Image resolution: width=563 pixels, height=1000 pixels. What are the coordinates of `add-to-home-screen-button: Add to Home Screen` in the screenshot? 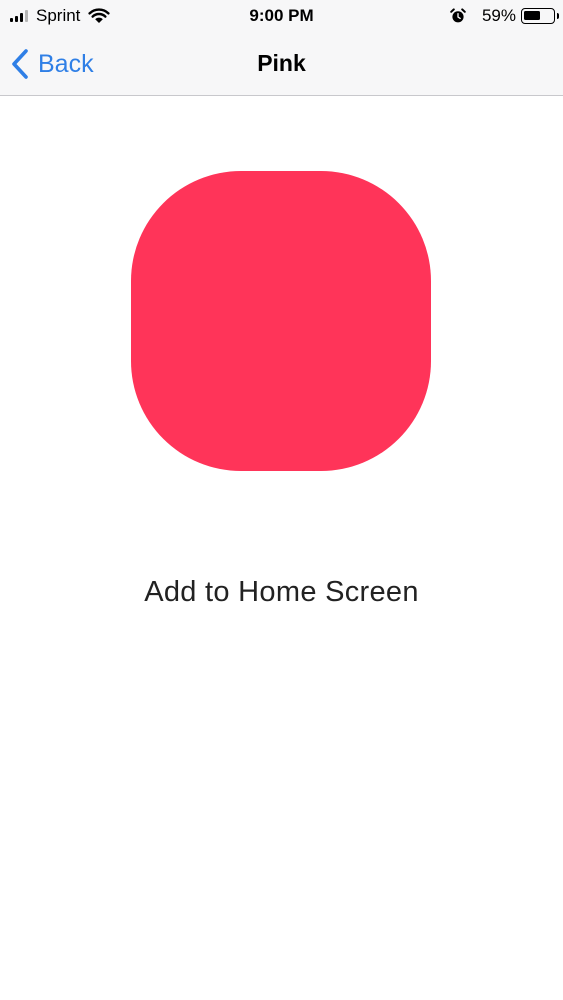 It's located at (281, 592).